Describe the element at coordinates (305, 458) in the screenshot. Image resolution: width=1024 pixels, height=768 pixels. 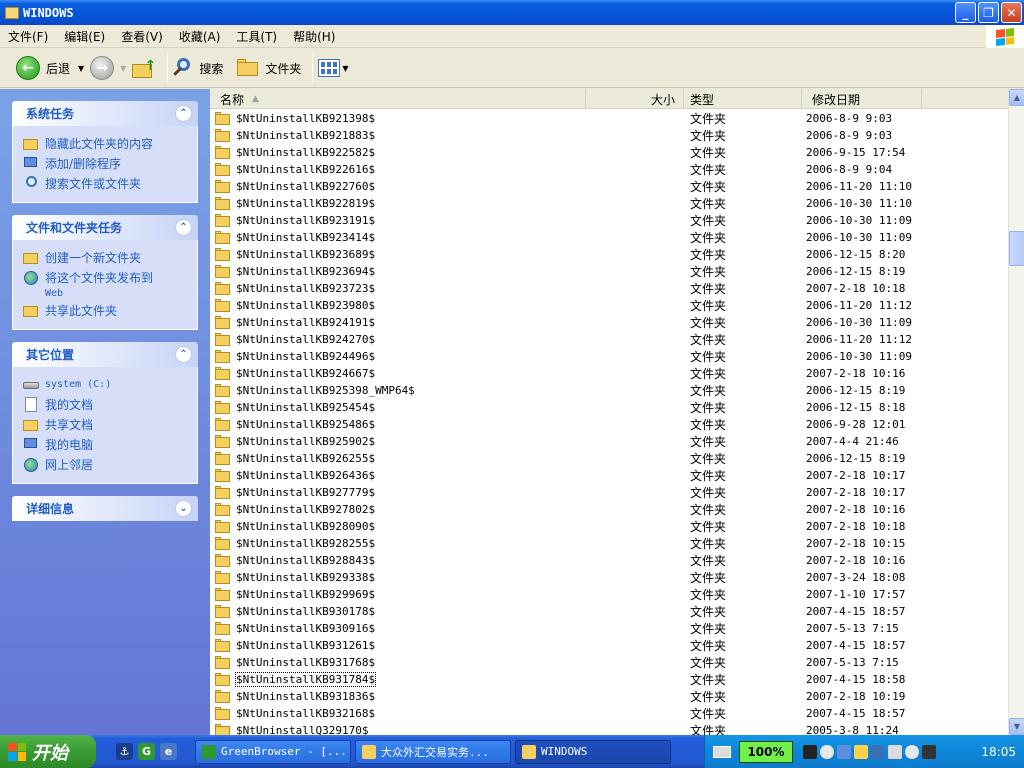
I see `file-name: $NtUninstallKB926255$` at that location.